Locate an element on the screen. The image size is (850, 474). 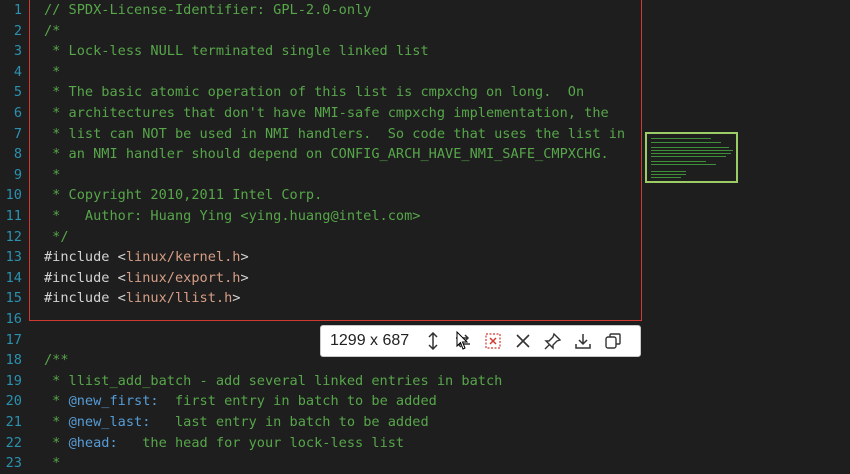
line-code: /** is located at coordinates (56, 360).